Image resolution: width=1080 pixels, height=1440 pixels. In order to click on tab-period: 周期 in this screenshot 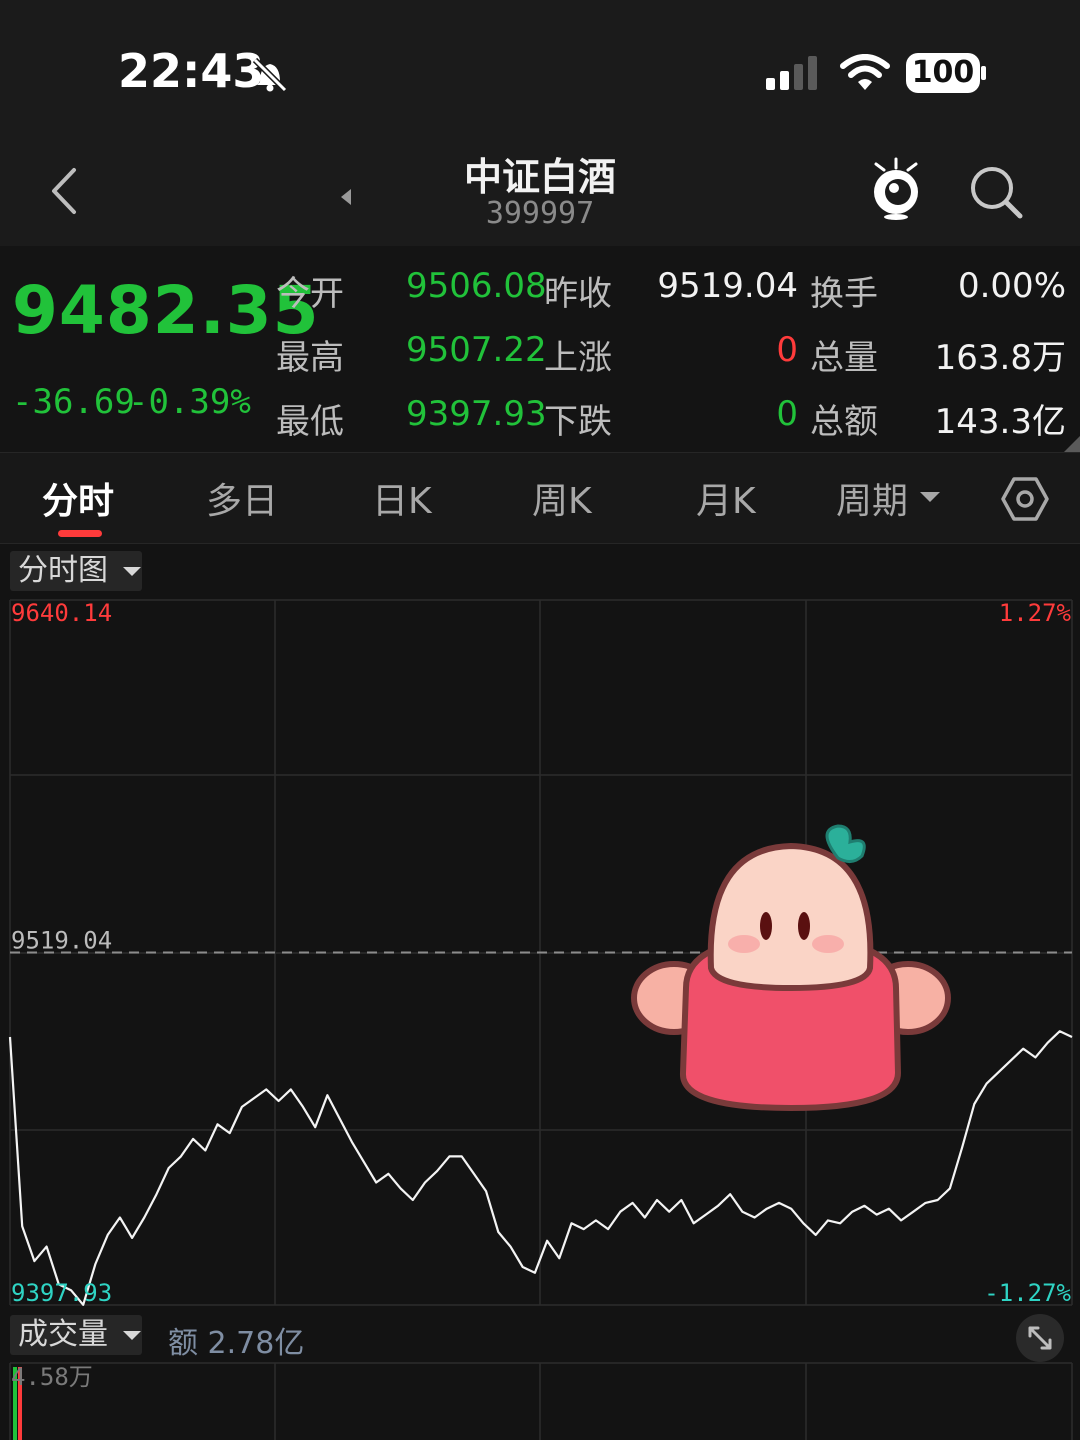, I will do `click(872, 498)`.